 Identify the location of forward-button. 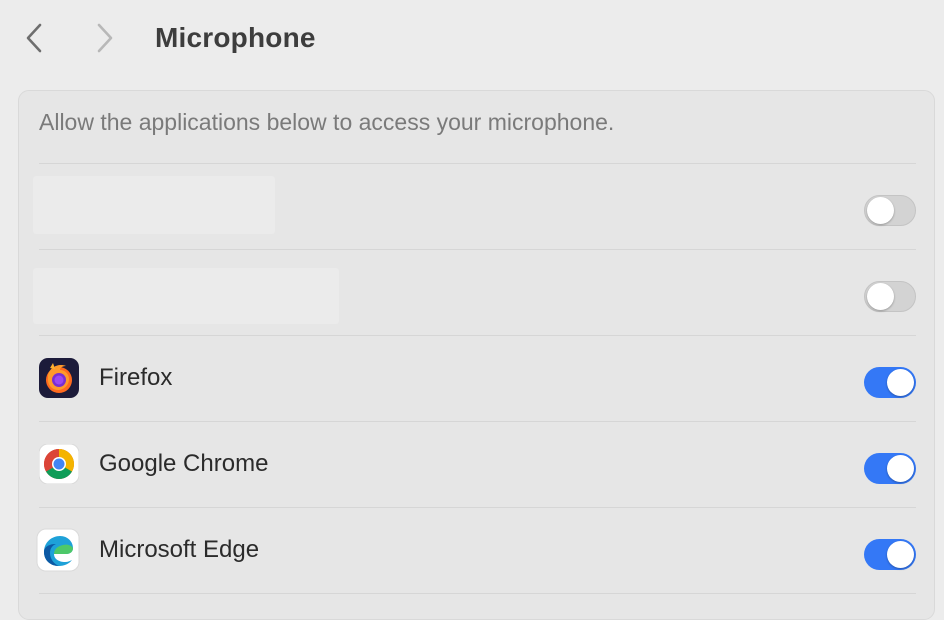
(105, 38).